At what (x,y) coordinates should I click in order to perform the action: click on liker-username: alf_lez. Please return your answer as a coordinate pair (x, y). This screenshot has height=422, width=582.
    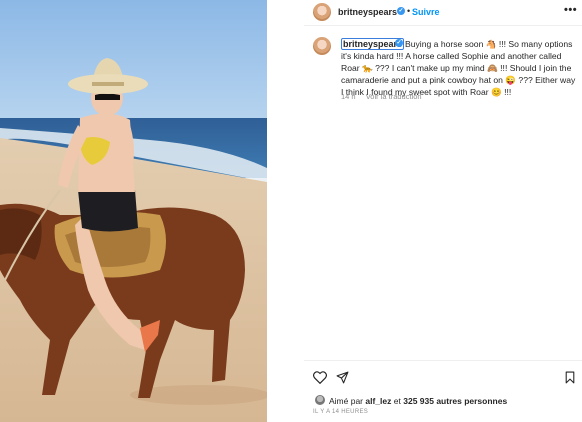
    Looking at the image, I should click on (378, 401).